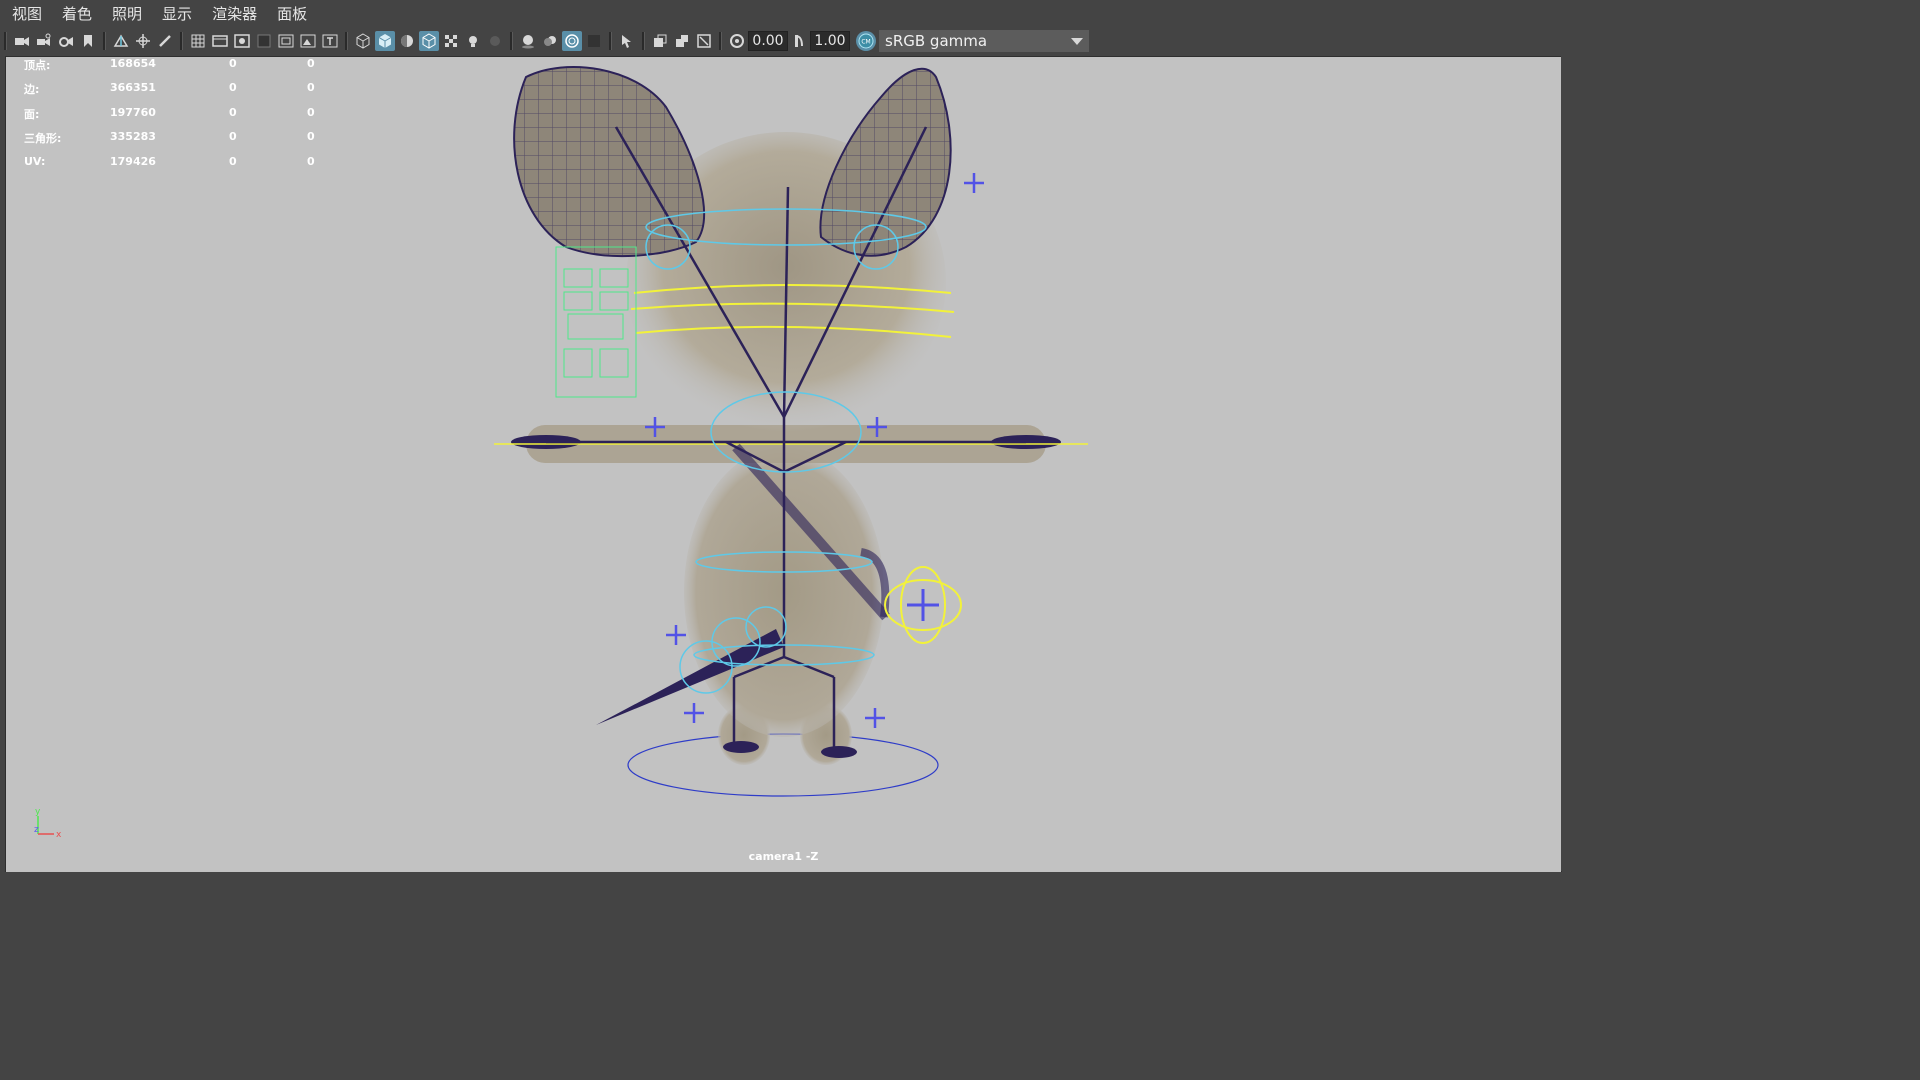 The height and width of the screenshot is (1080, 1920). What do you see at coordinates (1564, 463) in the screenshot?
I see `viewport-border-right` at bounding box center [1564, 463].